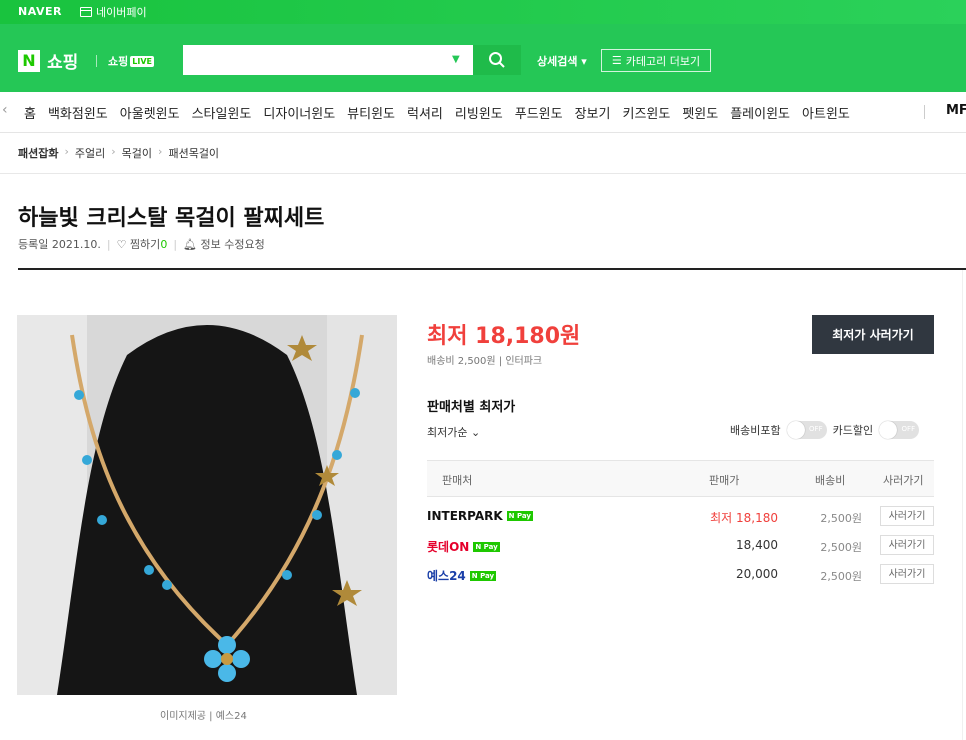  Describe the element at coordinates (826, 112) in the screenshot. I see `nav-item: 아트윈도` at that location.